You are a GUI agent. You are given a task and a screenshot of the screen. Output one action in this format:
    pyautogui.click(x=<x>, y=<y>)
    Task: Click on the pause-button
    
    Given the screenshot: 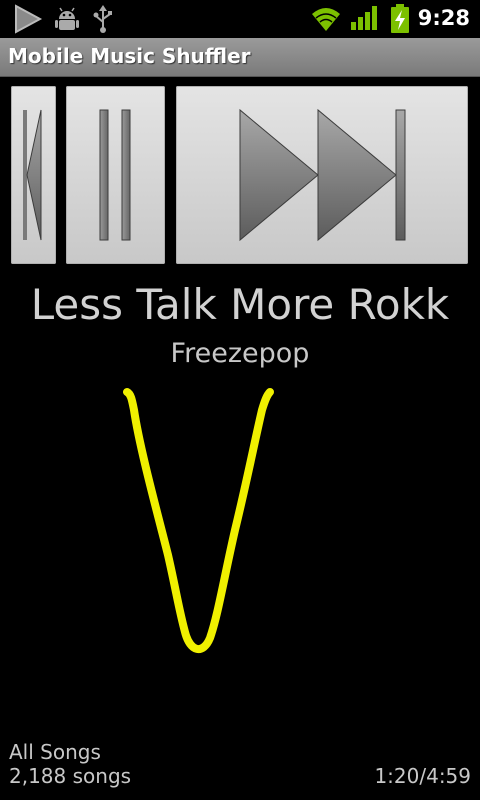 What is the action you would take?
    pyautogui.click(x=115, y=175)
    